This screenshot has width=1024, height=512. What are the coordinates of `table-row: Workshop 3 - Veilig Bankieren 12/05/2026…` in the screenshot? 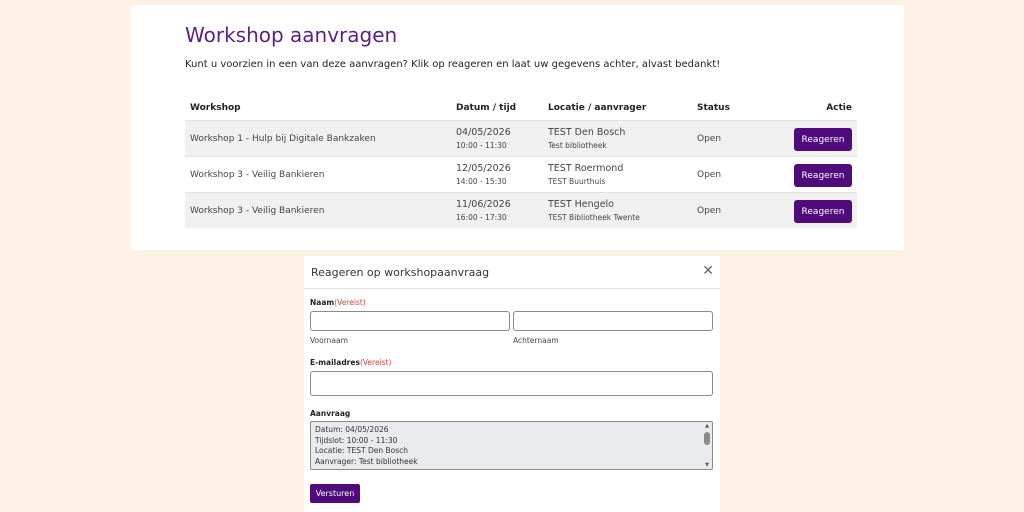 It's located at (521, 174).